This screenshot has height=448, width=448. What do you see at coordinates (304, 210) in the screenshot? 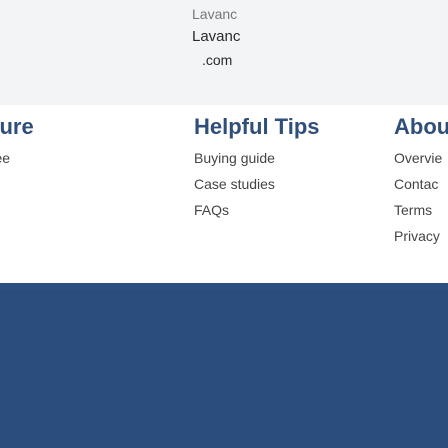
I see `footer-link-faqs: FAQs` at bounding box center [304, 210].